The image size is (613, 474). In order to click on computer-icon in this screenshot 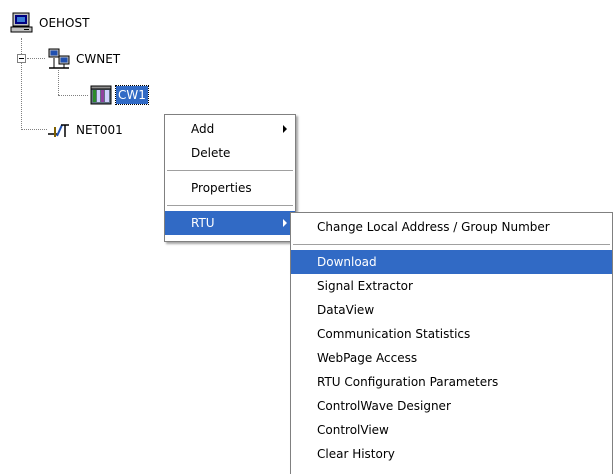, I will do `click(21, 22)`.